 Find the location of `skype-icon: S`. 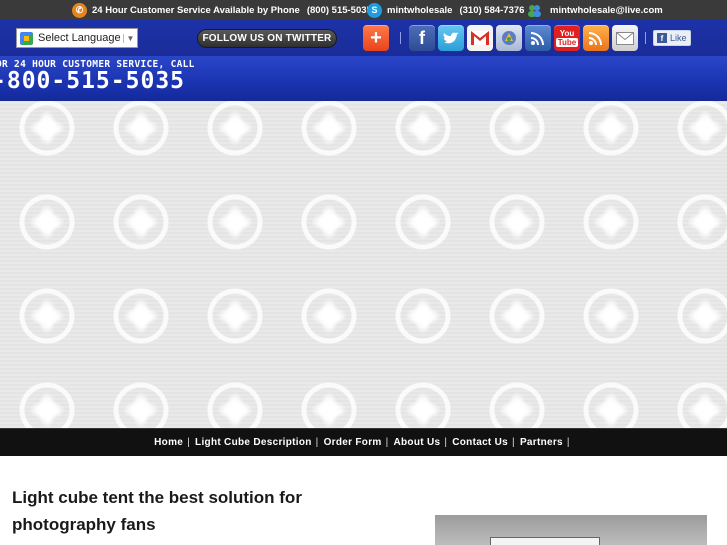

skype-icon: S is located at coordinates (374, 10).